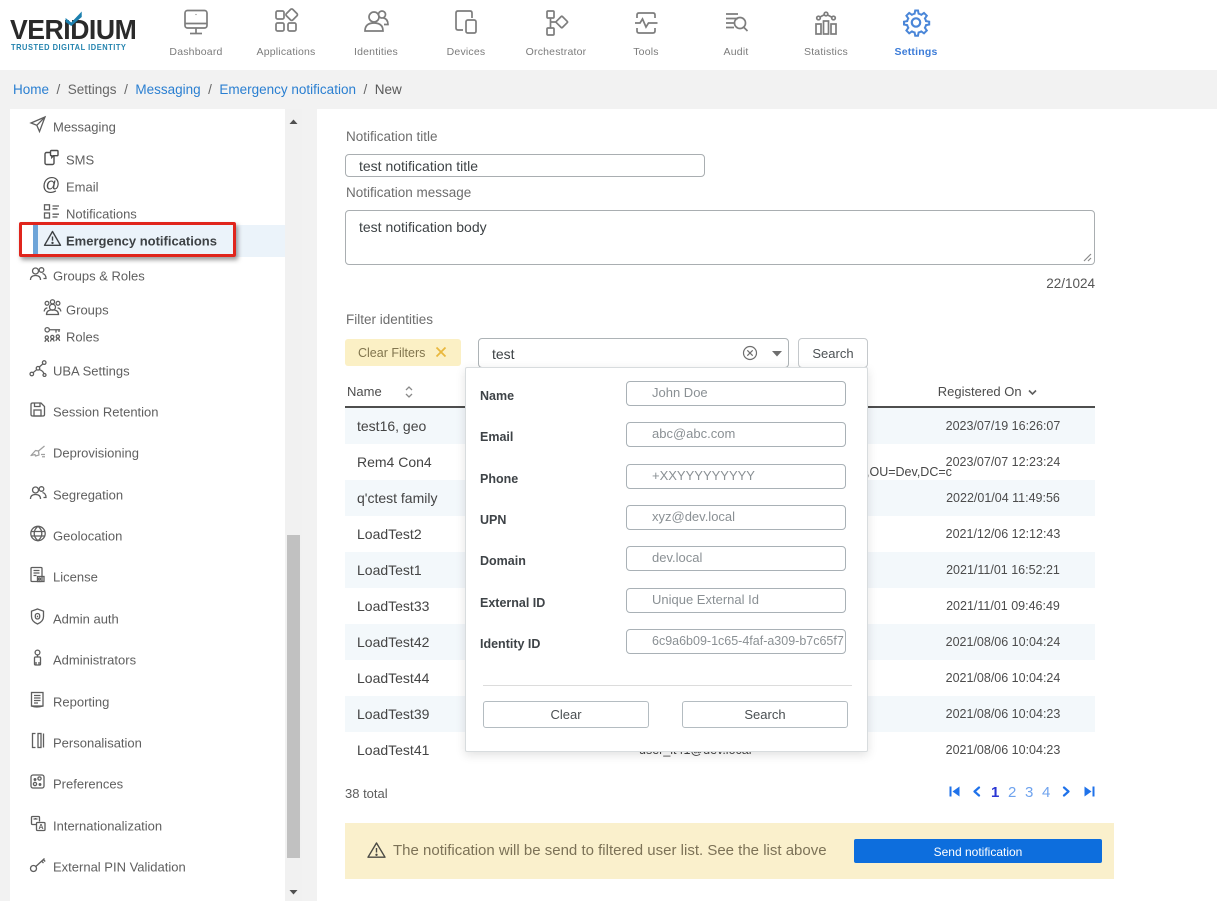 The height and width of the screenshot is (901, 1217). I want to click on svg-text: A, so click(41, 827).